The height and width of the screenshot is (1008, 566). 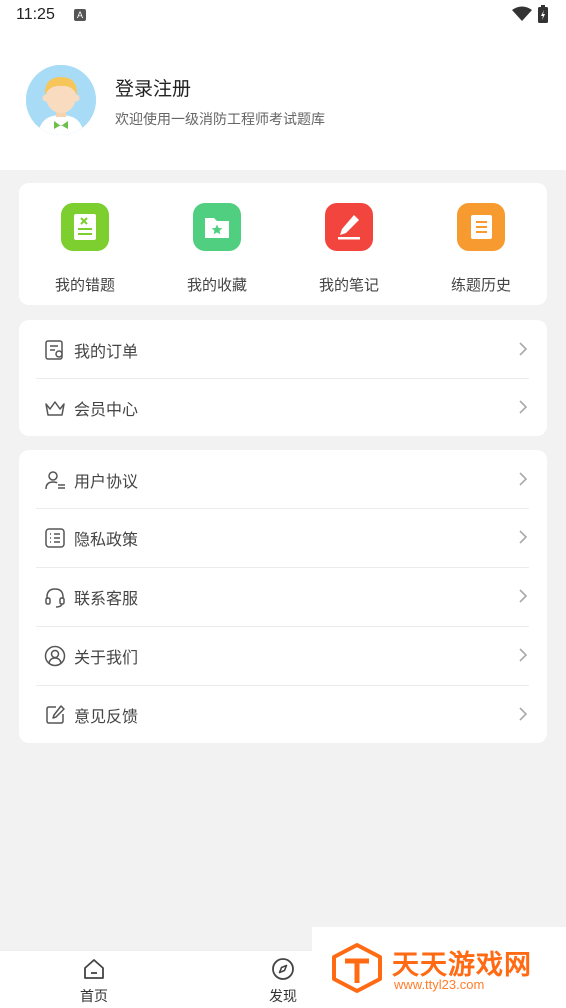 I want to click on menu-item-customer-service: 联系客服, so click(x=283, y=596).